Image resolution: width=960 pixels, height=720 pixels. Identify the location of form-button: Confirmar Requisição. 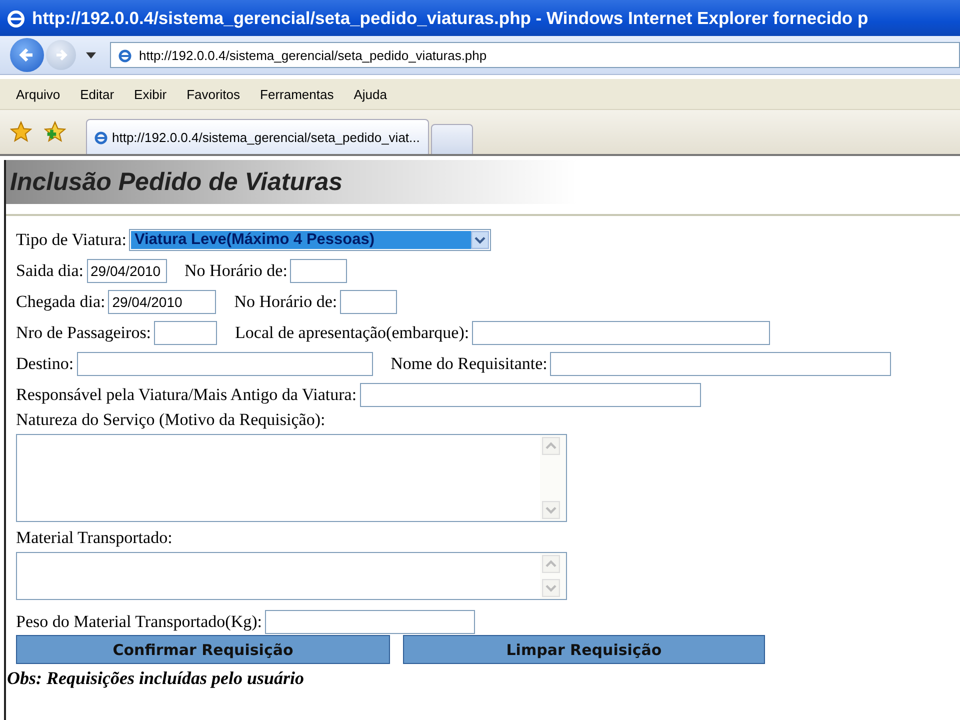
(203, 649).